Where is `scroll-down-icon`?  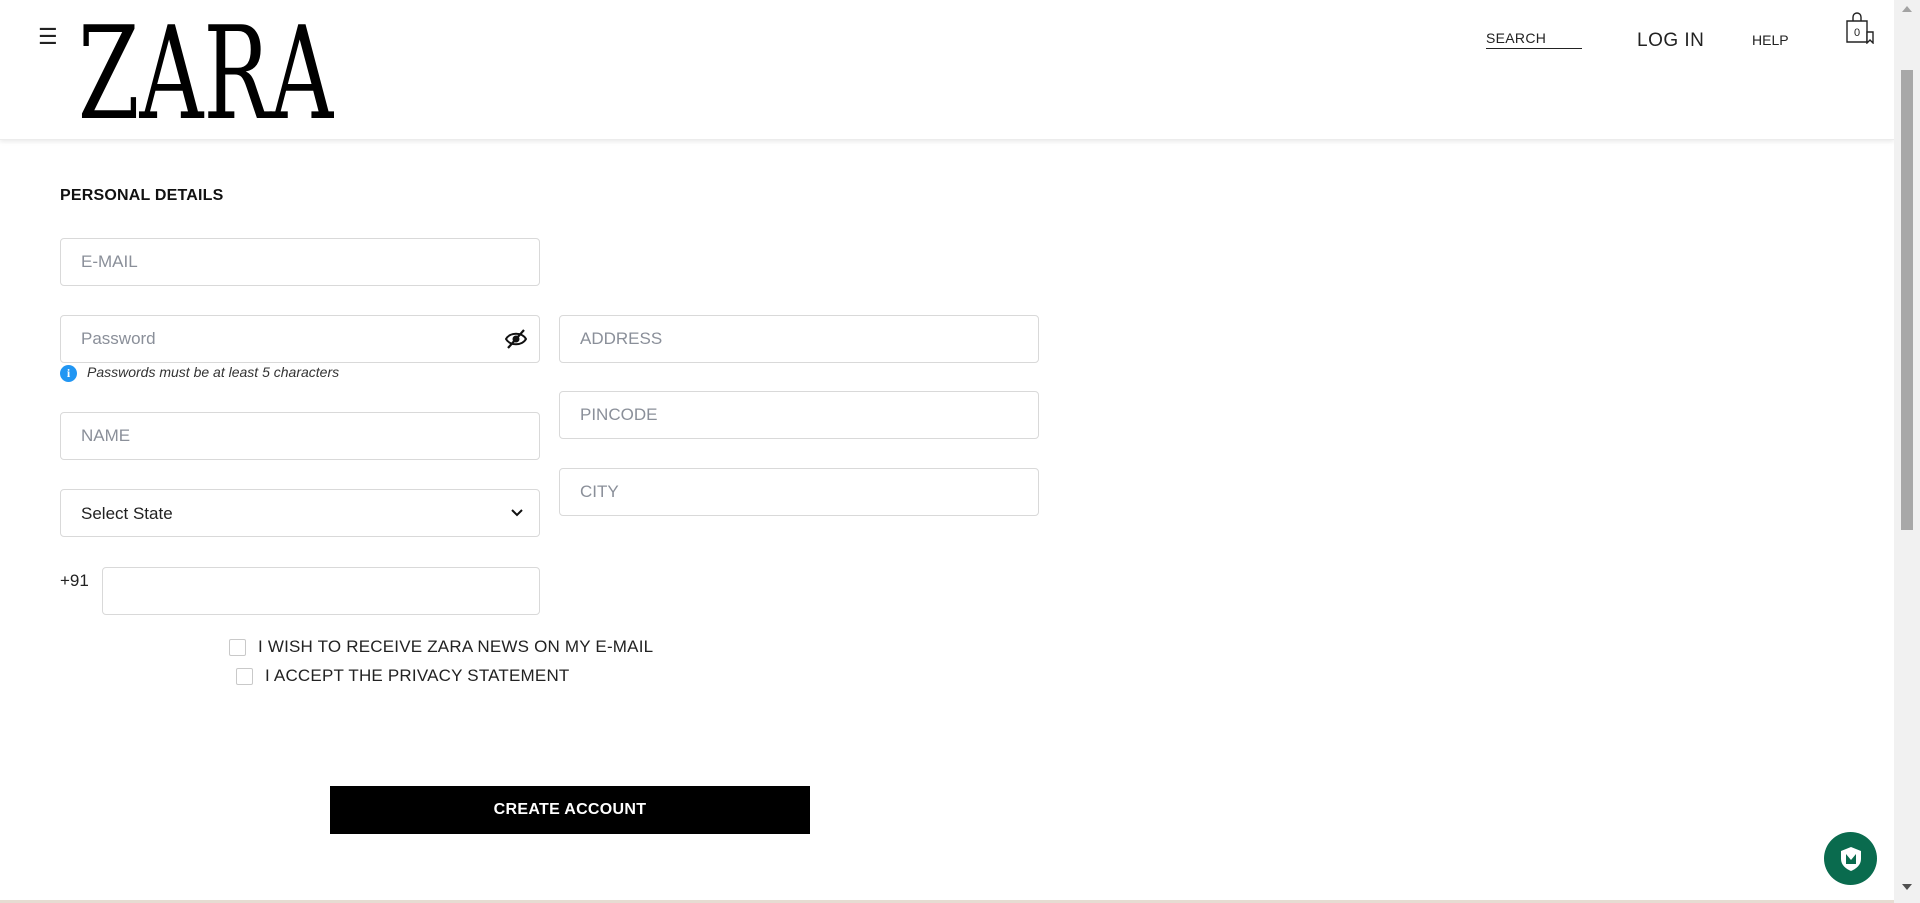 scroll-down-icon is located at coordinates (1907, 887).